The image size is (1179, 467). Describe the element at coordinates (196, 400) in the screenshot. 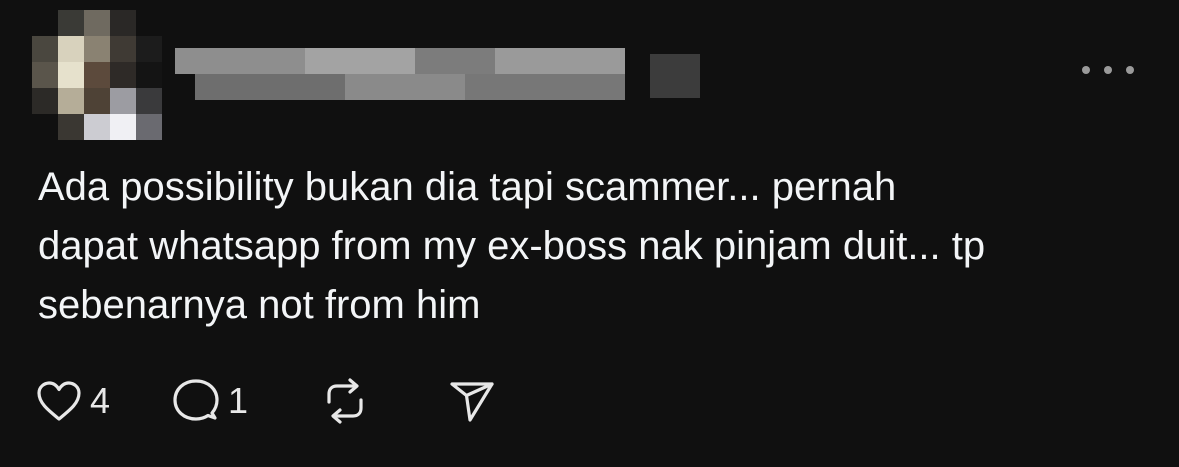

I see `comment-icon` at that location.